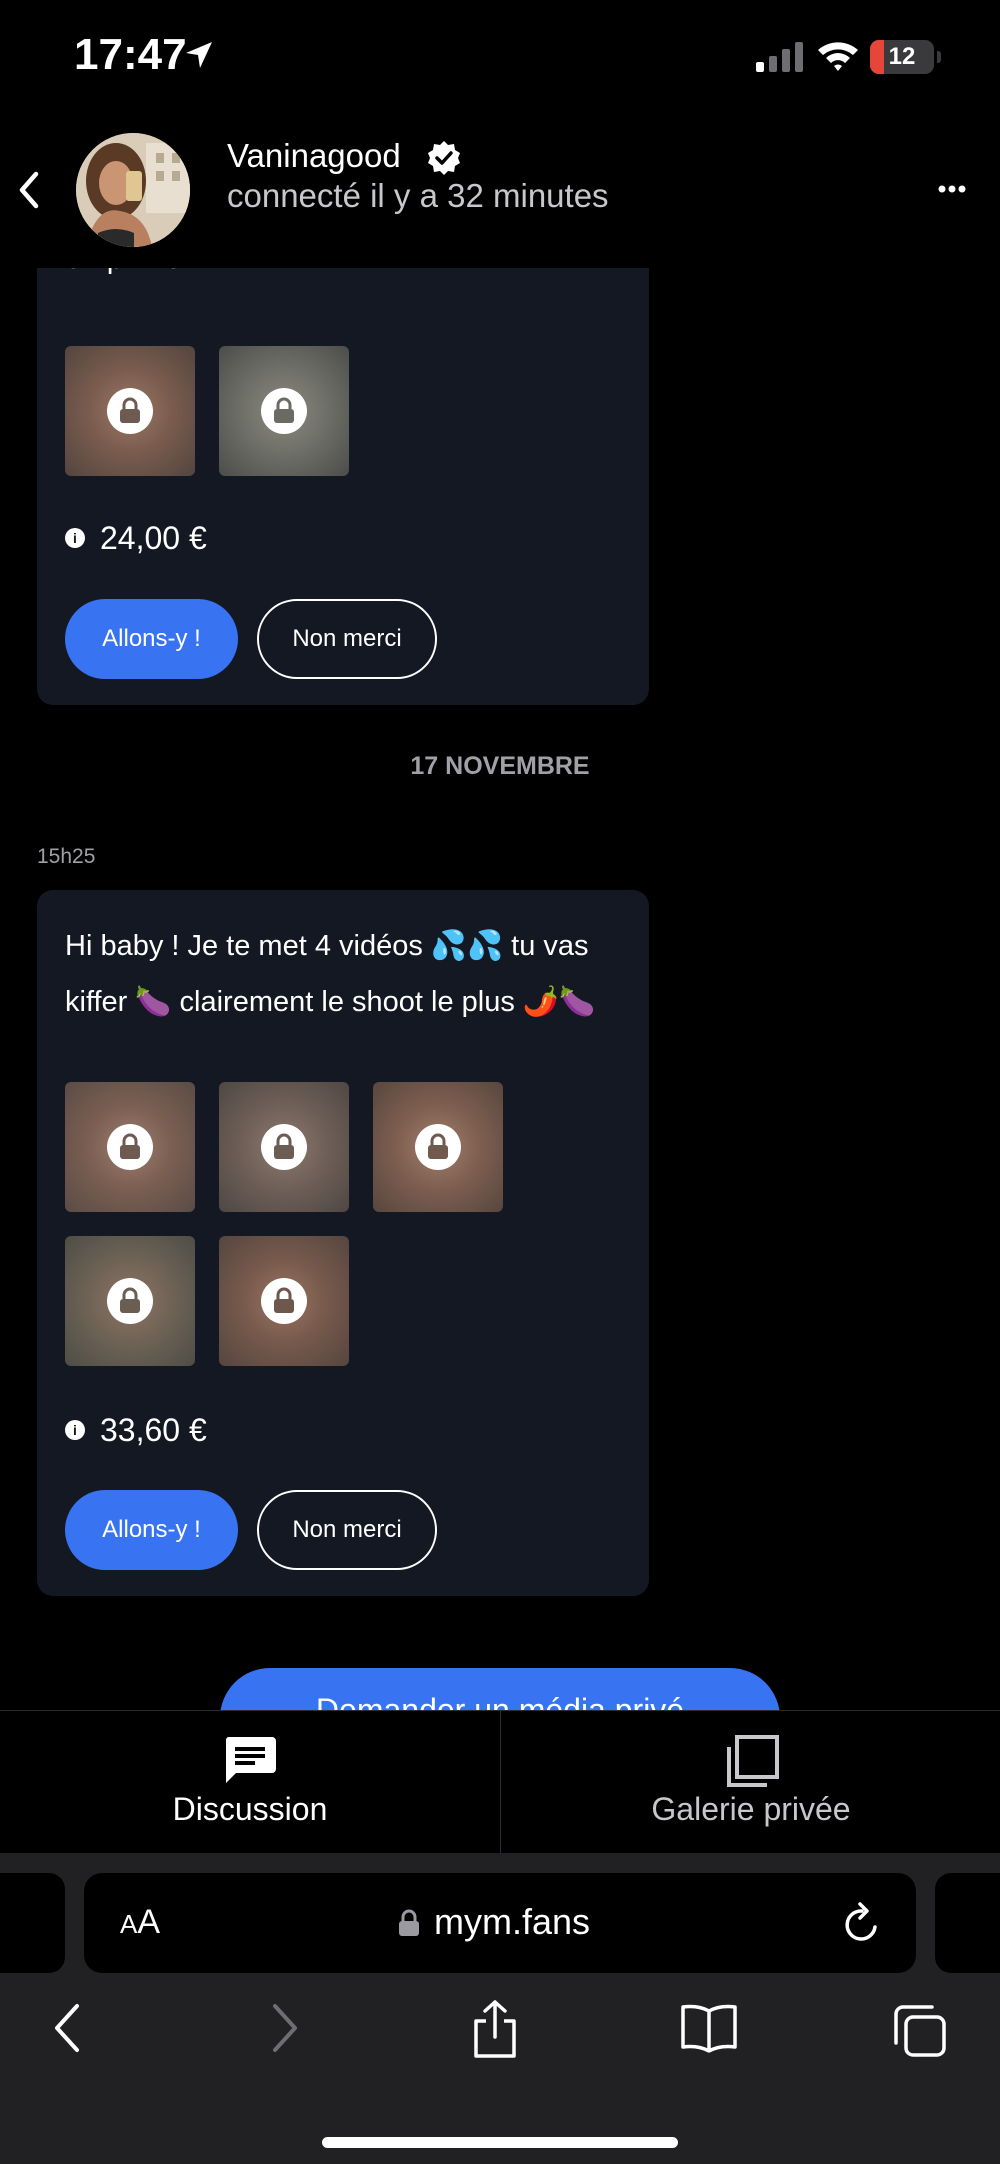 This screenshot has width=1000, height=2164. Describe the element at coordinates (199, 55) in the screenshot. I see `location-arrow-icon` at that location.